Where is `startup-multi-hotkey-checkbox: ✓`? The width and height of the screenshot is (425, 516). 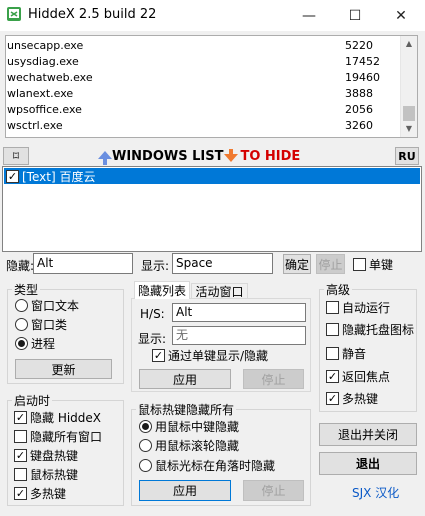 startup-multi-hotkey-checkbox: ✓ is located at coordinates (20, 493).